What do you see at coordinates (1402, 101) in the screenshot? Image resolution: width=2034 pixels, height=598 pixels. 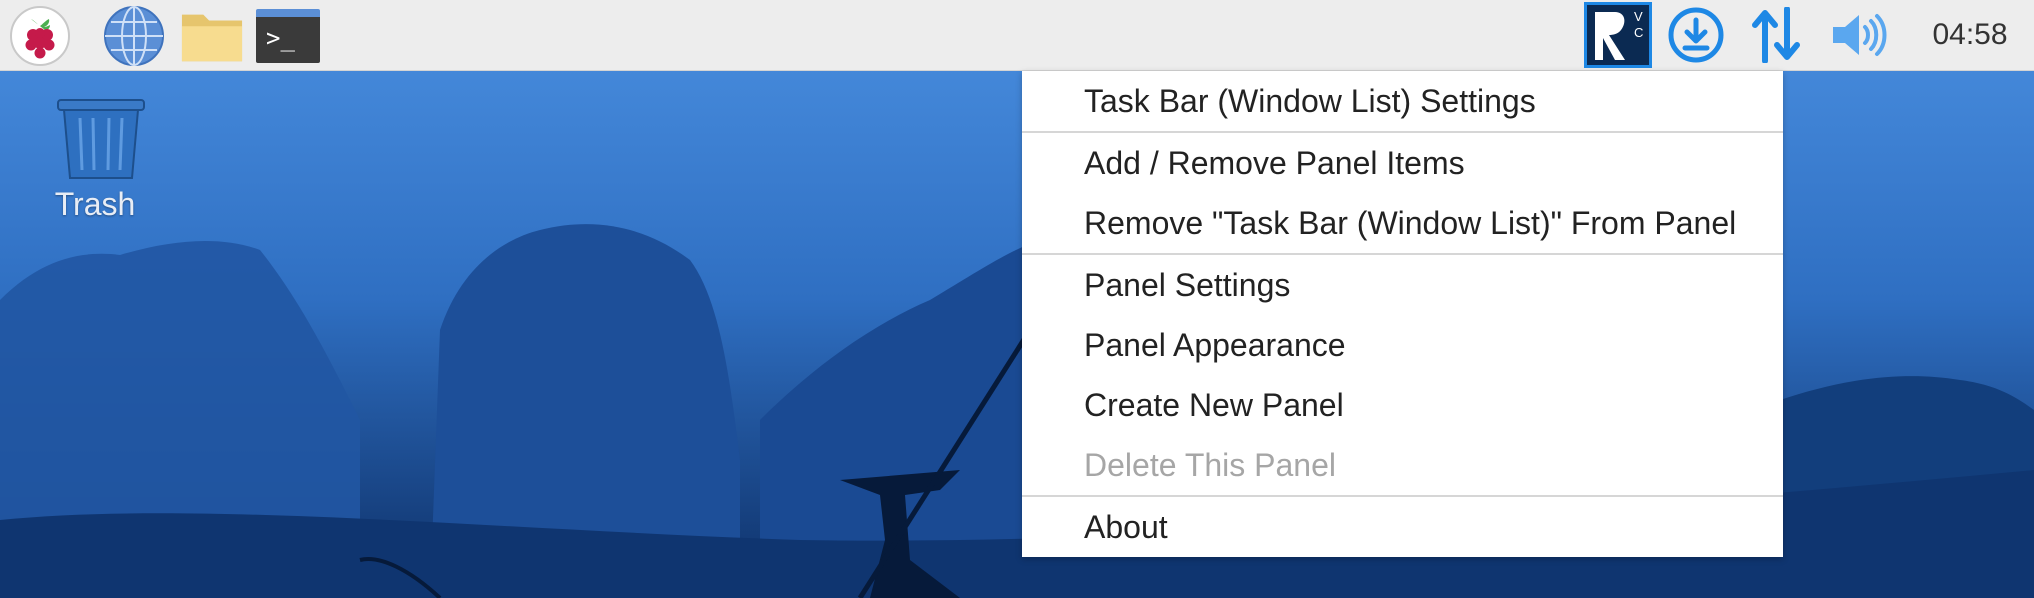 I see `menu-item-taskbar-settings: Task Bar (Window List) Settings` at bounding box center [1402, 101].